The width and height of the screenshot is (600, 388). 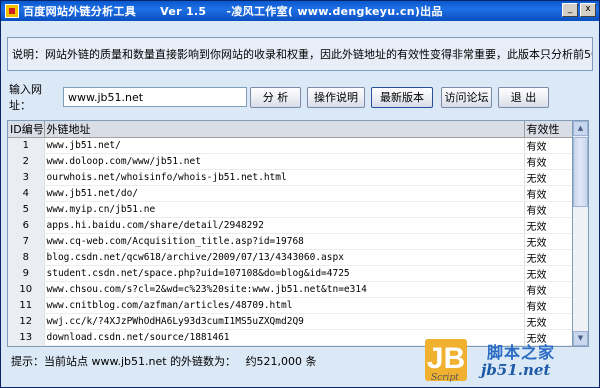 What do you see at coordinates (281, 361) in the screenshot?
I see `status-link-count: 约521,000 条` at bounding box center [281, 361].